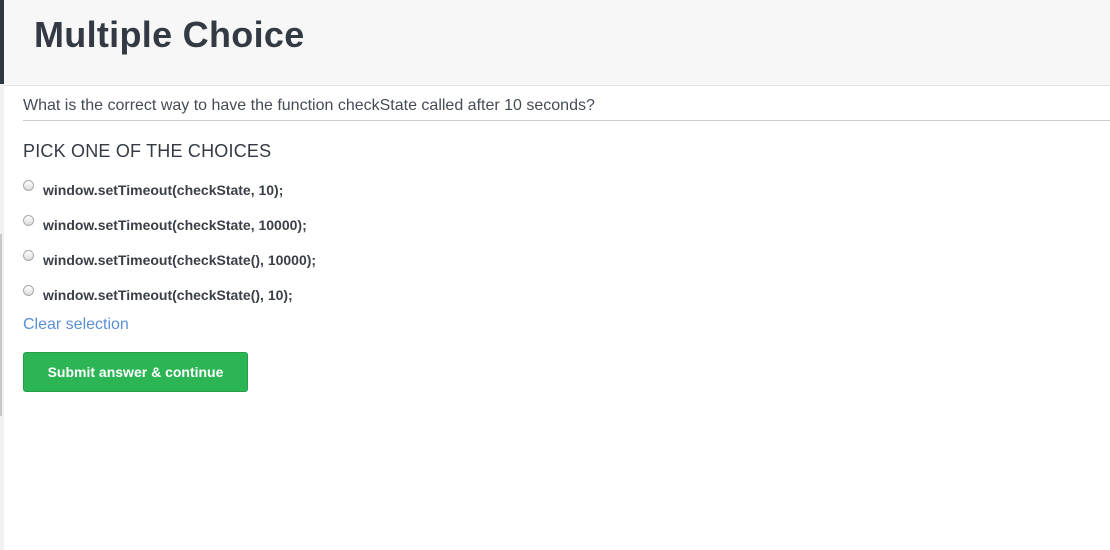  I want to click on choices-instruction: PICK ONE OF THE CHOICES, so click(147, 151).